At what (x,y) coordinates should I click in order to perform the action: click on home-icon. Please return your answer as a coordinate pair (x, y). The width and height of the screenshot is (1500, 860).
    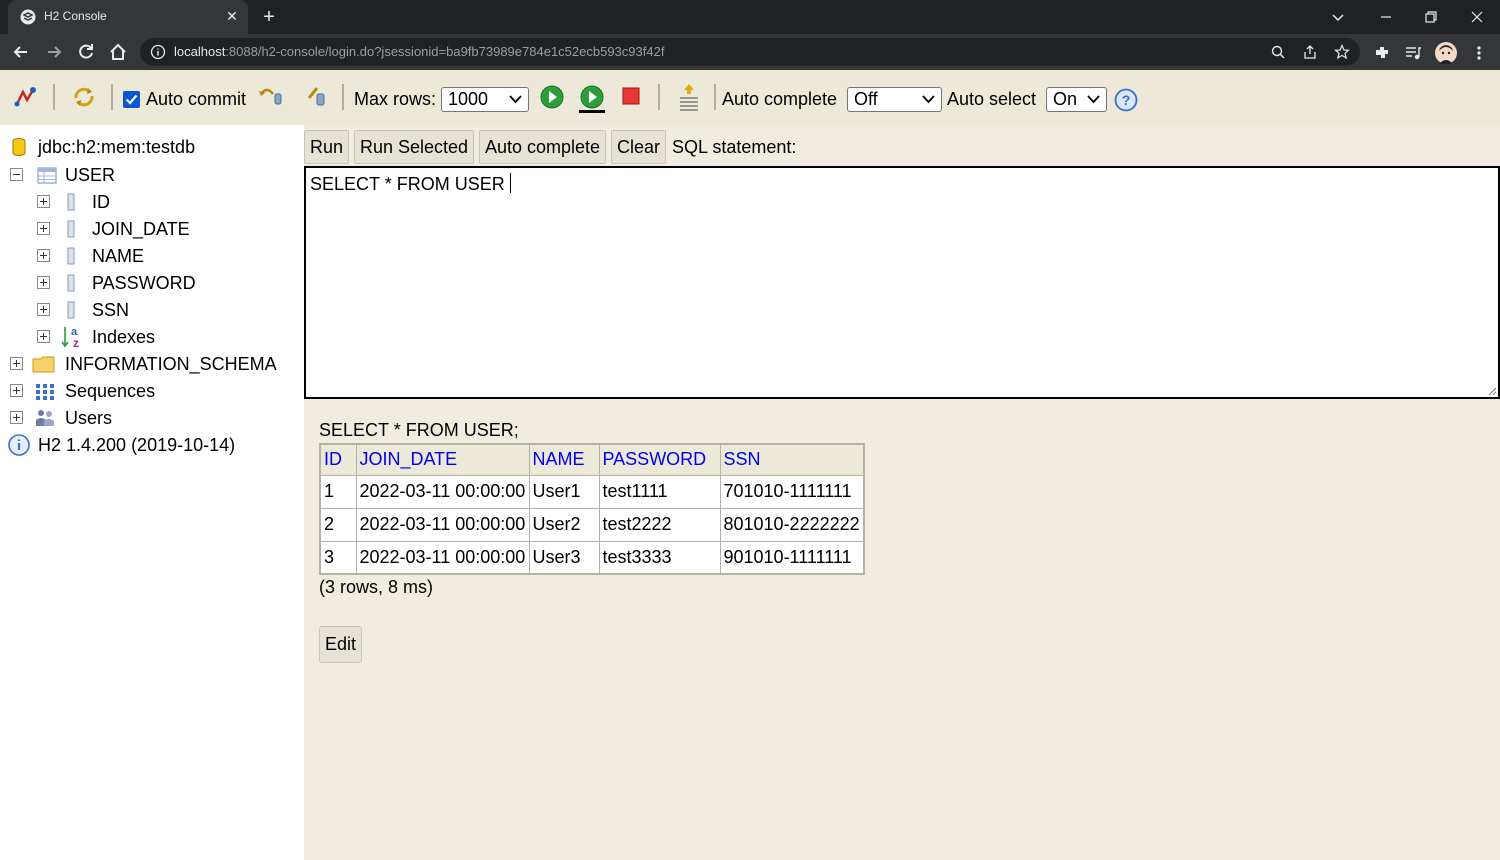
    Looking at the image, I should click on (118, 52).